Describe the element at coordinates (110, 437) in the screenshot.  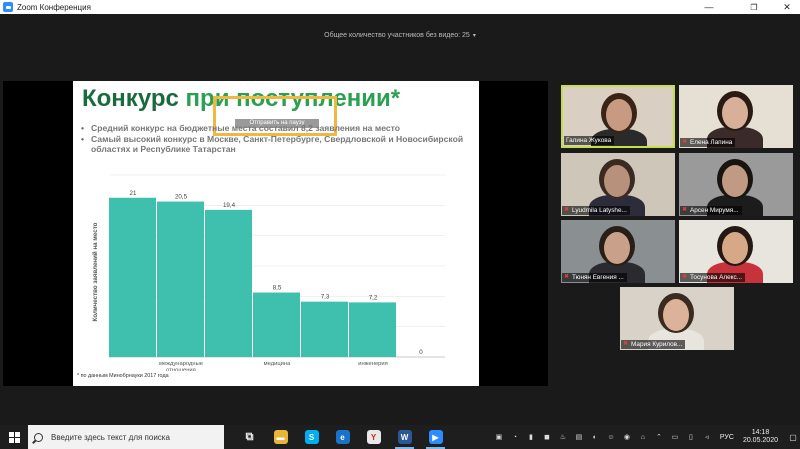
I see `search-placeholder: Введите здесь текст для поиска` at that location.